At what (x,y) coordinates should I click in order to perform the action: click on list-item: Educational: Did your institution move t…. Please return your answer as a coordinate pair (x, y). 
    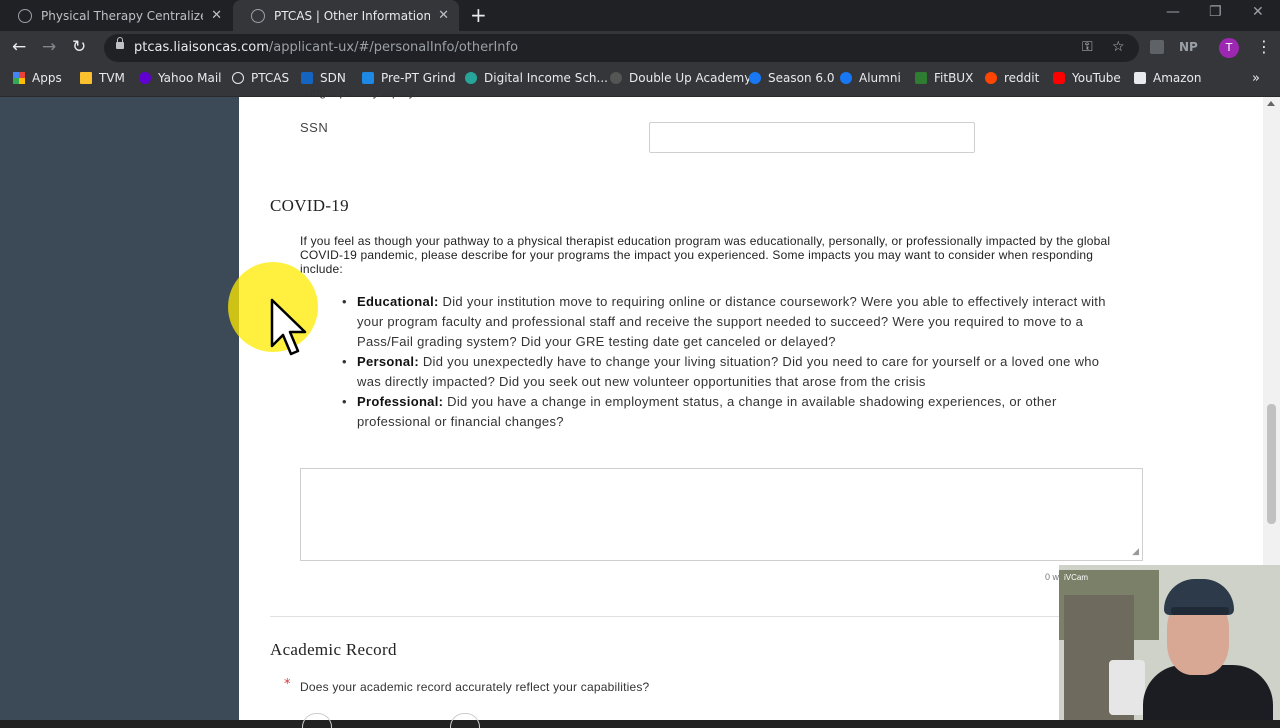
    Looking at the image, I should click on (724, 322).